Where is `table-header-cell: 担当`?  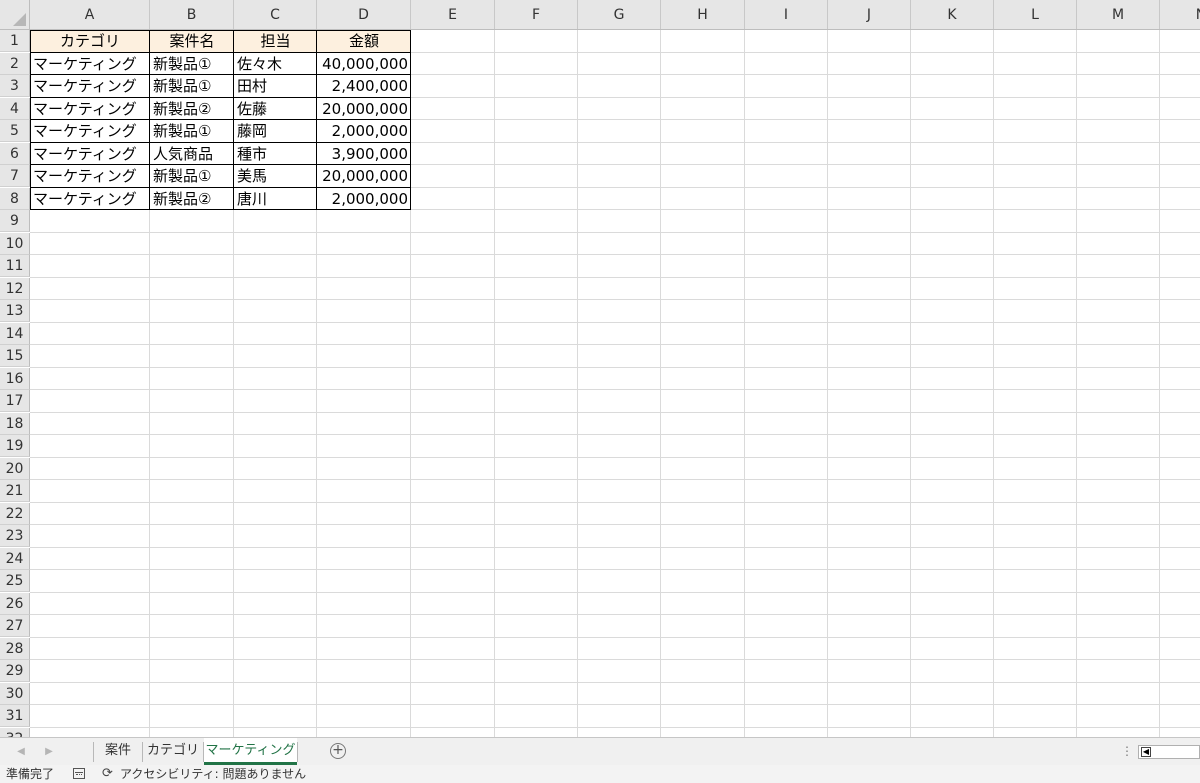
table-header-cell: 担当 is located at coordinates (275, 41).